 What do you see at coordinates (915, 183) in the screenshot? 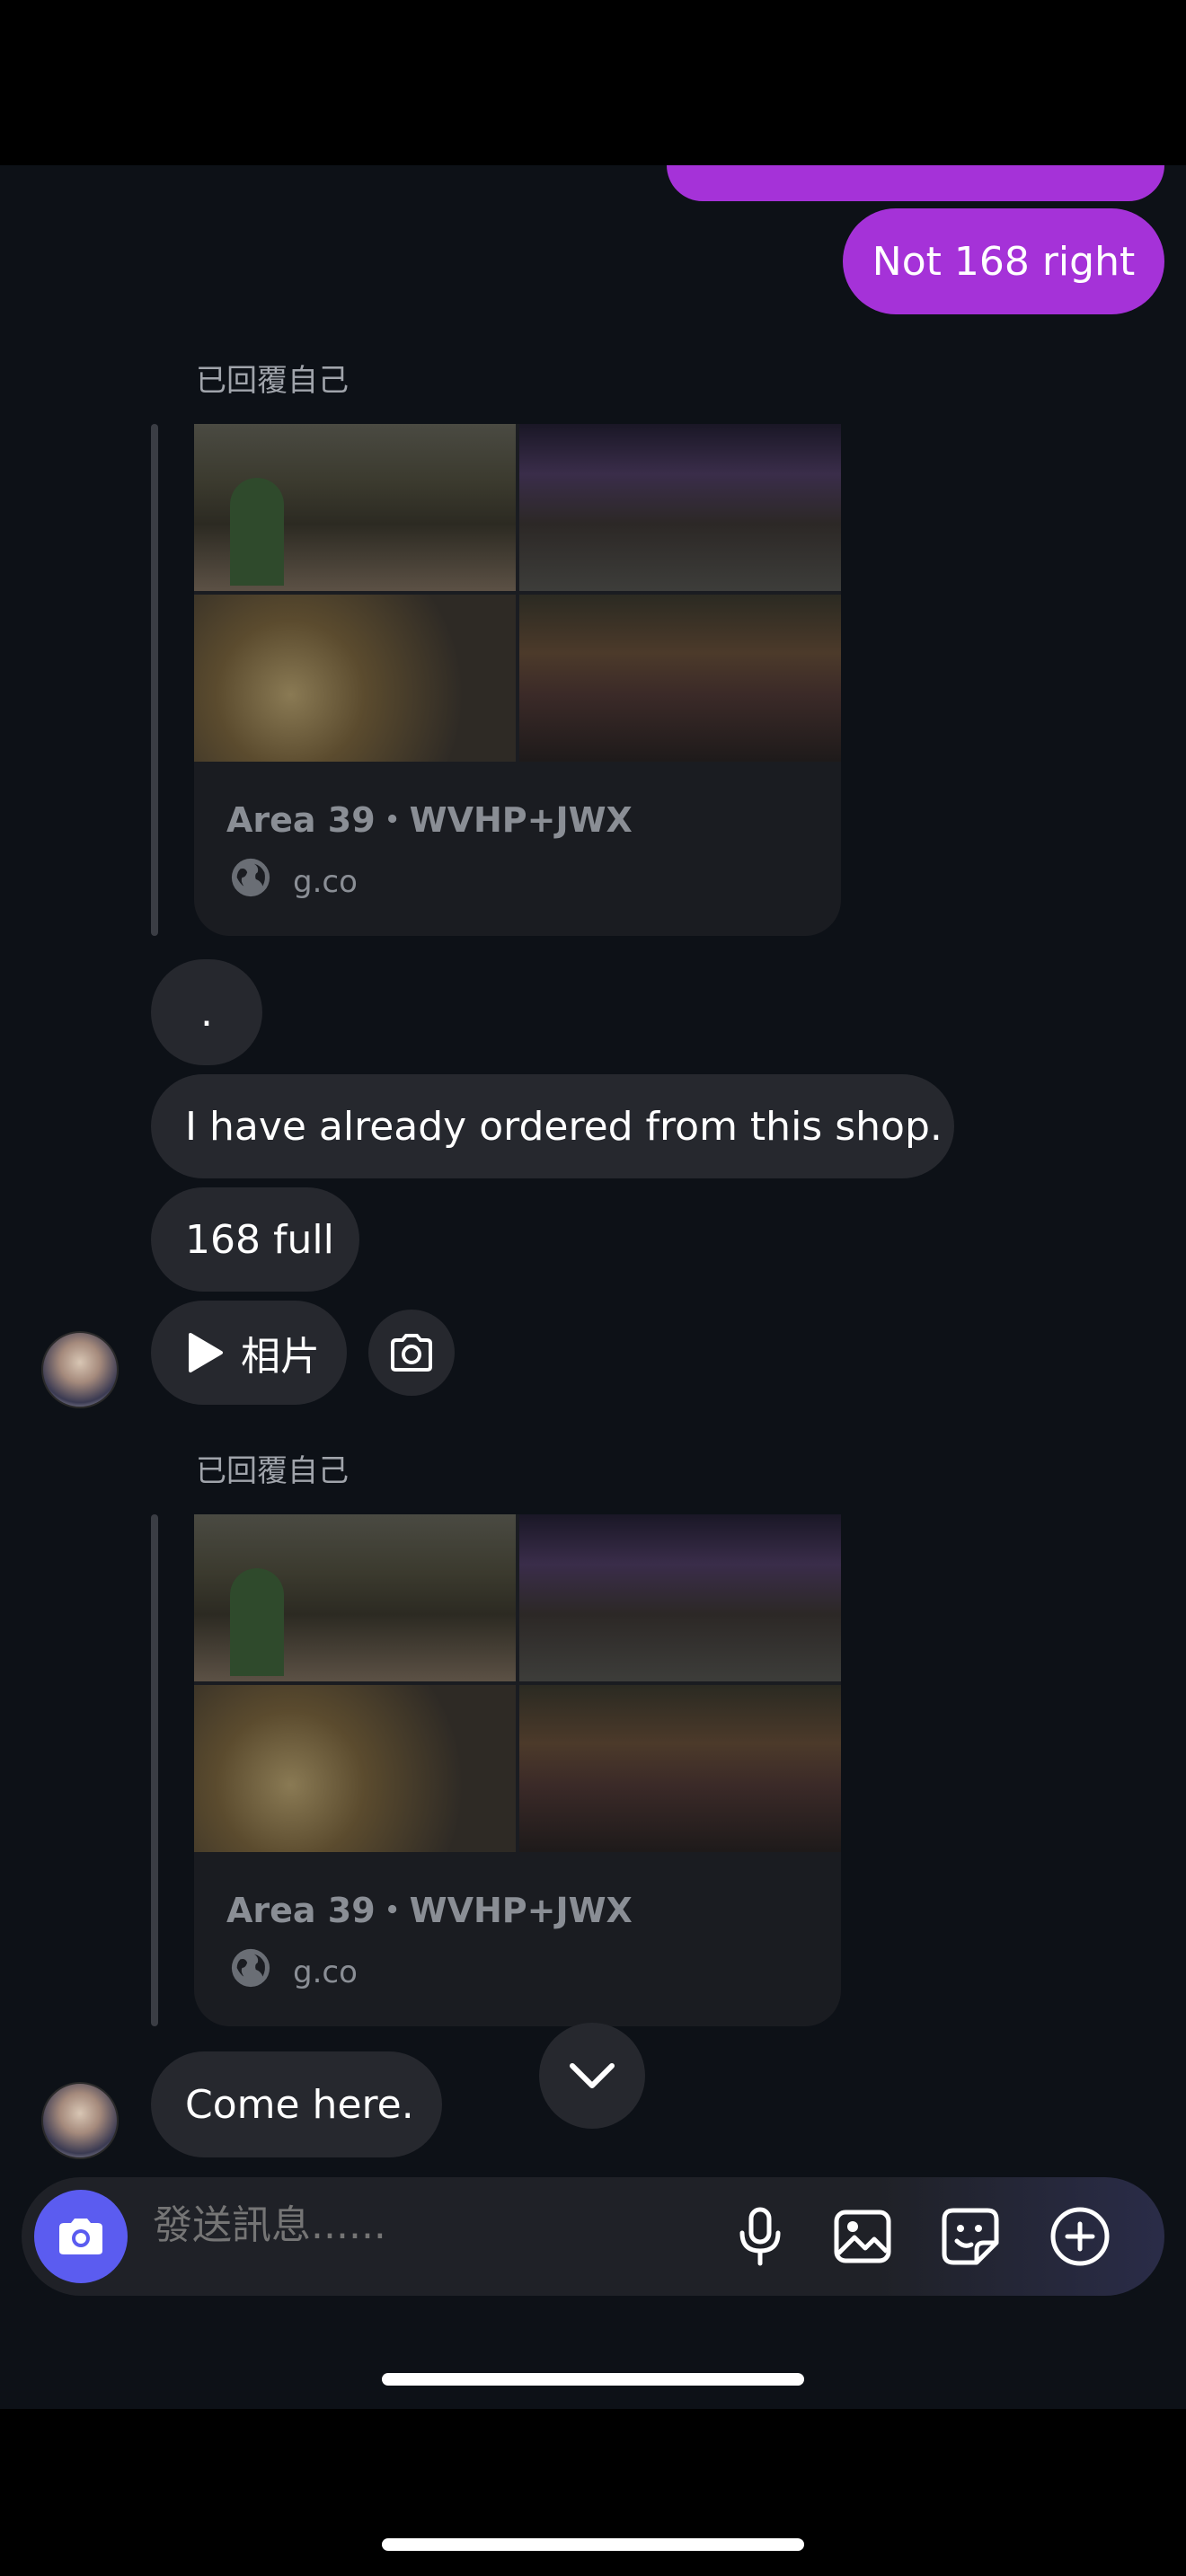
I see `outgoing-message-partial` at bounding box center [915, 183].